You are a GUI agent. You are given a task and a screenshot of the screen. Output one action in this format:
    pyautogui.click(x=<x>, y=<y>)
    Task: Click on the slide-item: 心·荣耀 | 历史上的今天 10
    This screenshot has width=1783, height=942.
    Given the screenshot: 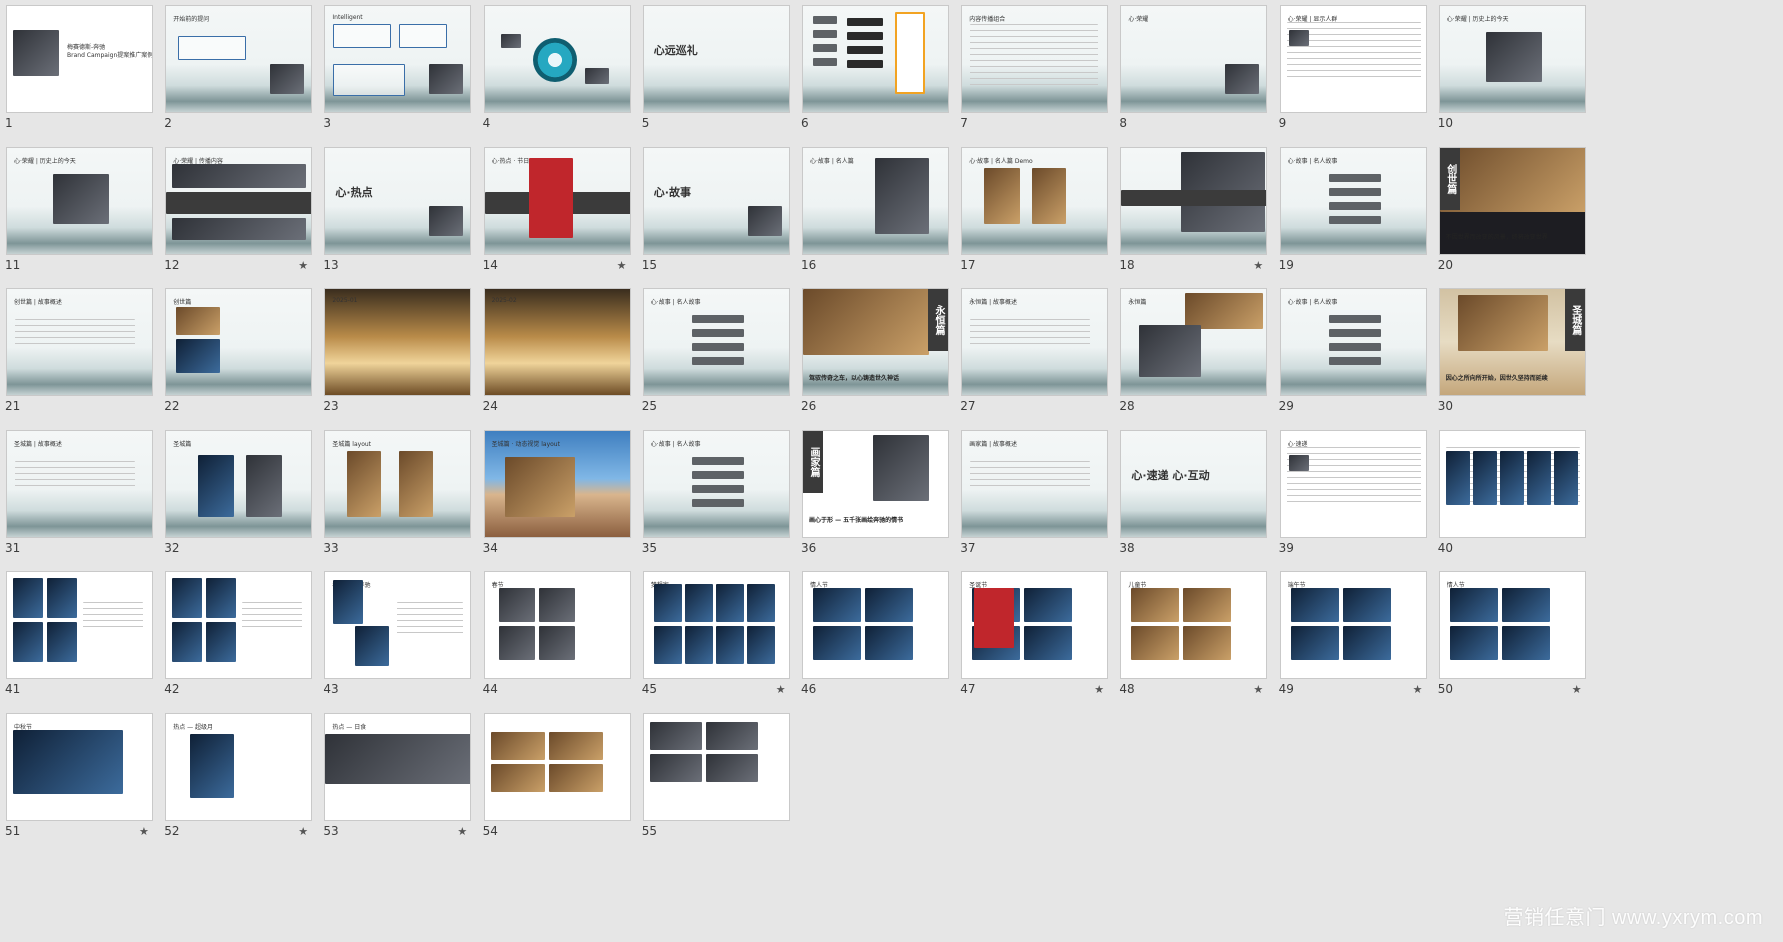 What is the action you would take?
    pyautogui.click(x=1523, y=80)
    